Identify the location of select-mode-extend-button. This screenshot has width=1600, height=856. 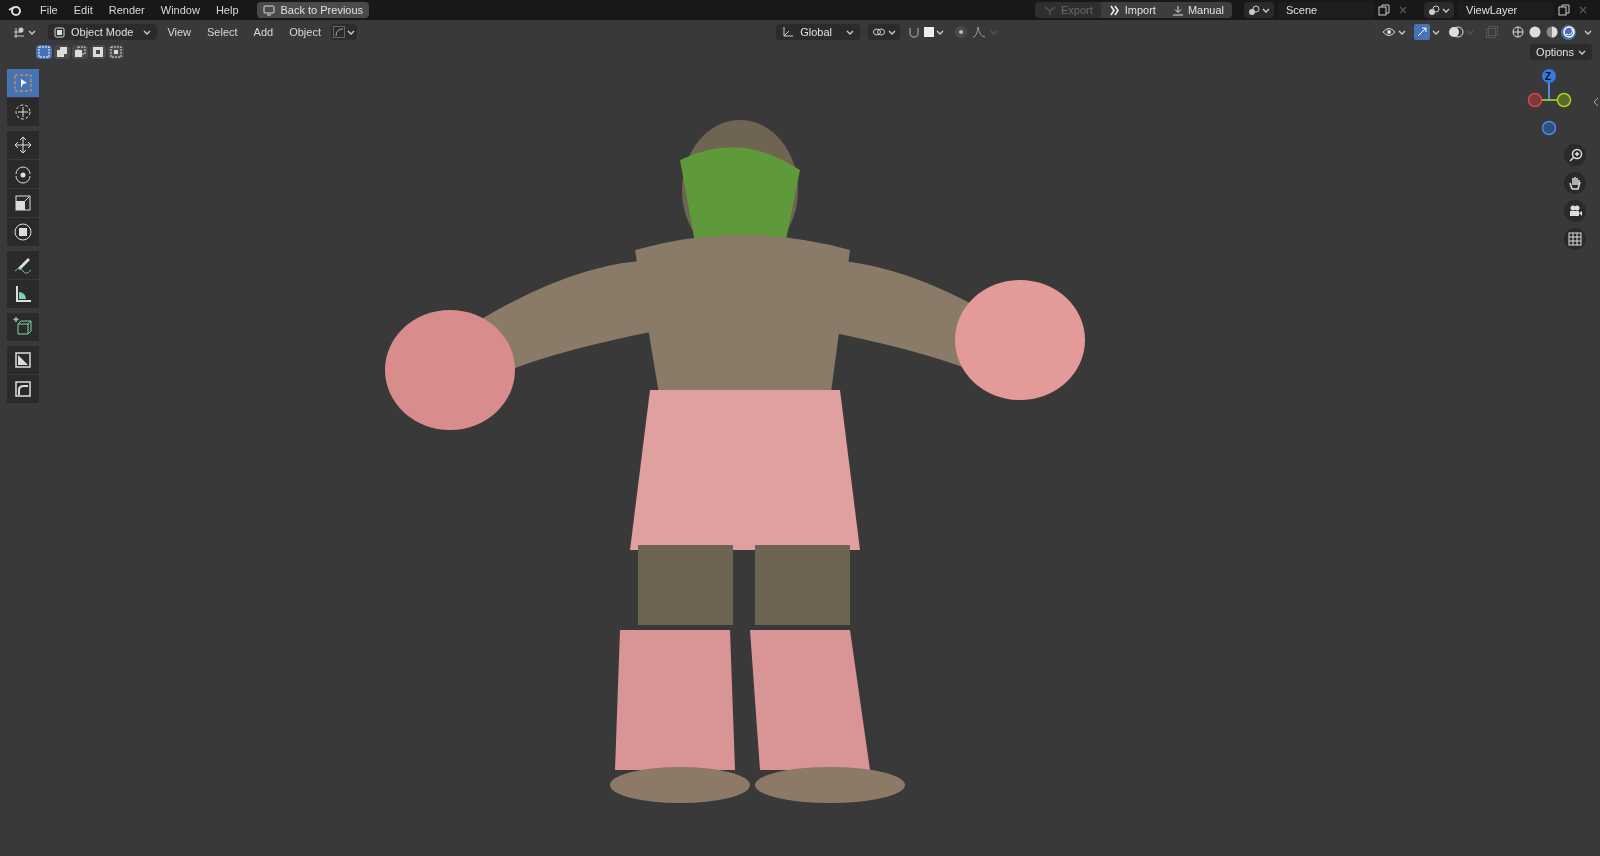
(62, 52).